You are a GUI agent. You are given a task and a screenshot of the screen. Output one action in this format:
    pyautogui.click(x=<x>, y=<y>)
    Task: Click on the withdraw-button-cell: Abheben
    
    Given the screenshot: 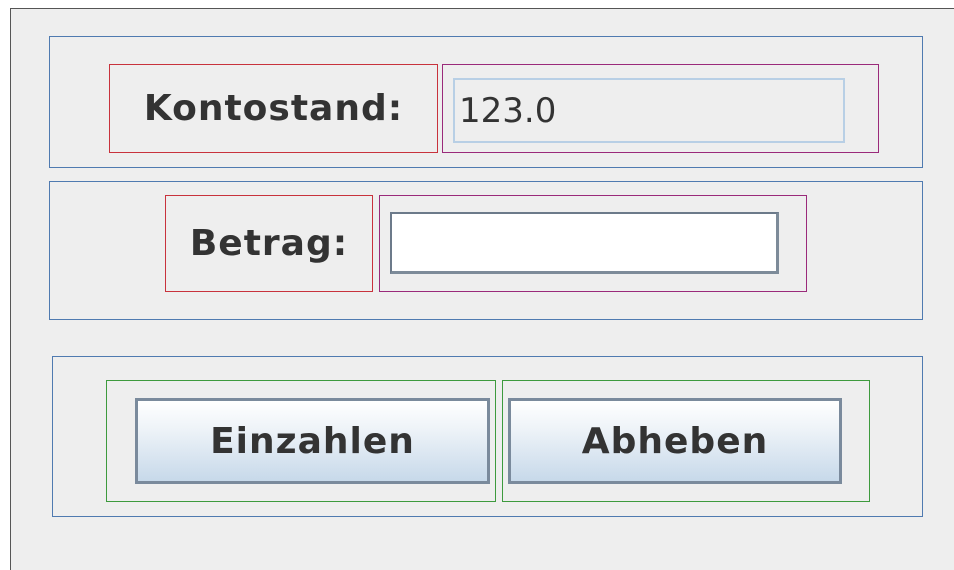 What is the action you would take?
    pyautogui.click(x=686, y=441)
    